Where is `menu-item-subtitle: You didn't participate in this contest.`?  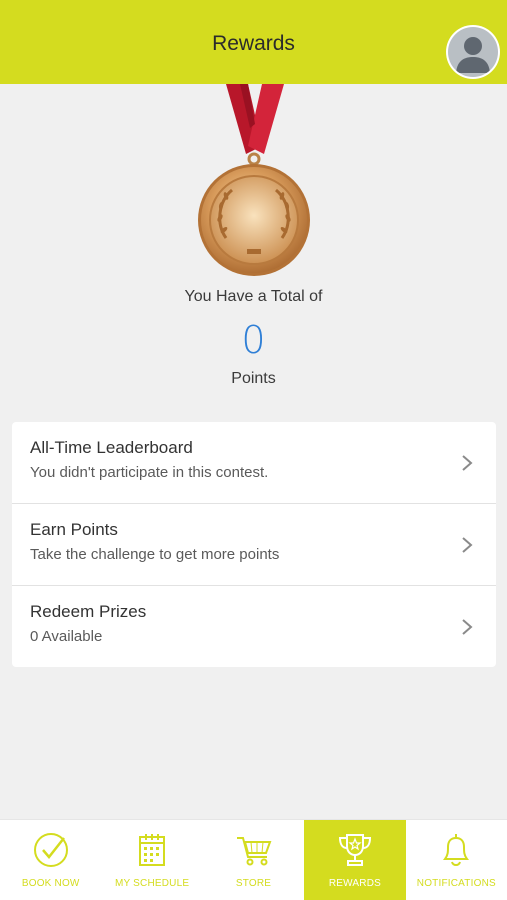 menu-item-subtitle: You didn't participate in this contest. is located at coordinates (149, 472).